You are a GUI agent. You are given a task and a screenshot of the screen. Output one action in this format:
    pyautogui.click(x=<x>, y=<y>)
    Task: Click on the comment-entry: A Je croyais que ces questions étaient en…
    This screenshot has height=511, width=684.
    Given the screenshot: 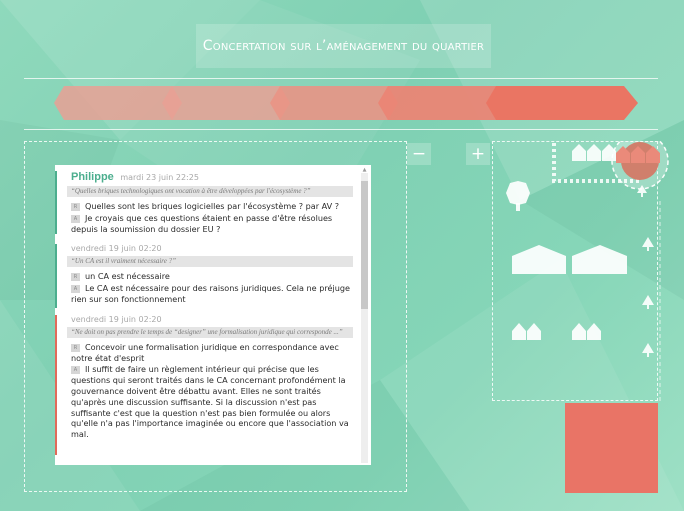 What is the action you would take?
    pyautogui.click(x=212, y=224)
    